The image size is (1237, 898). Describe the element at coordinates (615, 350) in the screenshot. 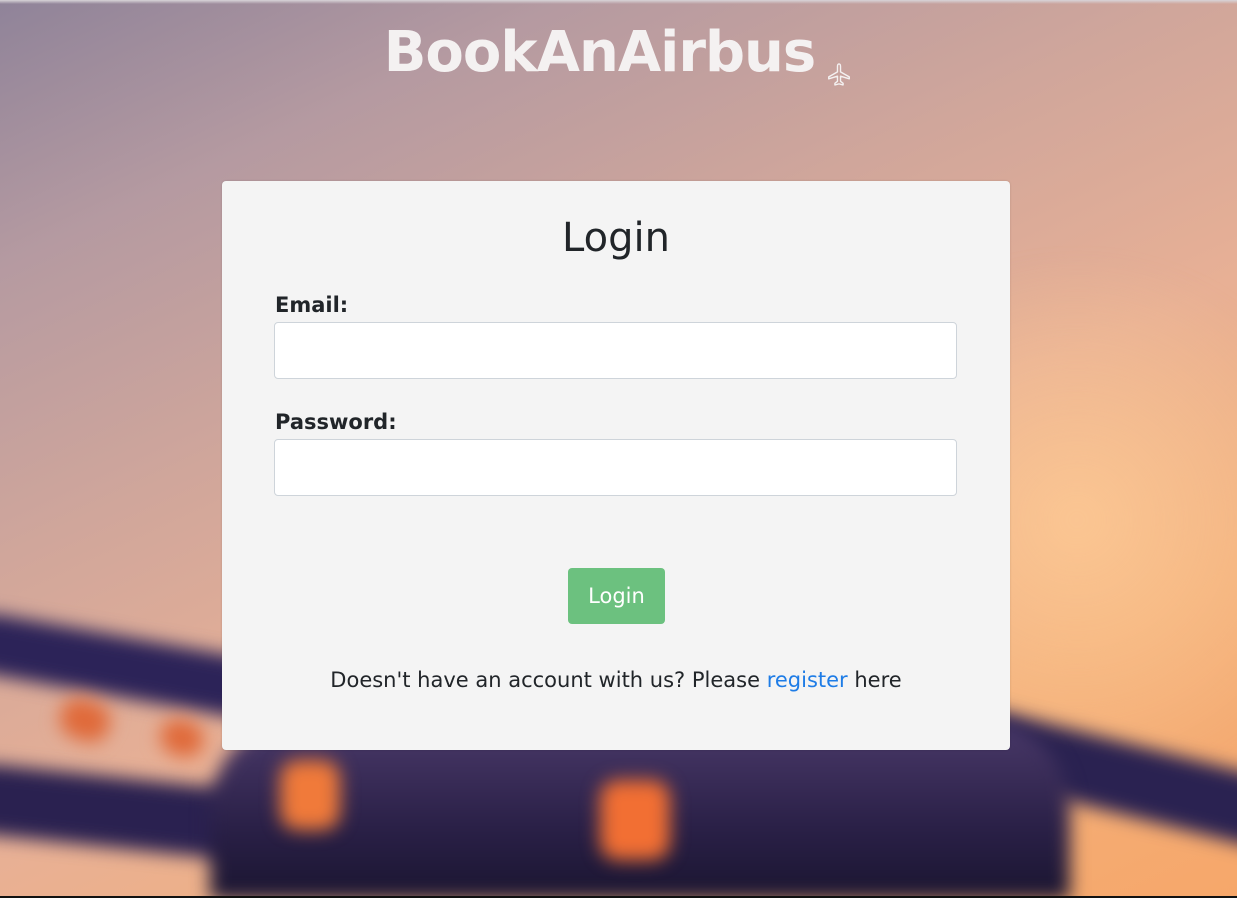

I see `email-field` at that location.